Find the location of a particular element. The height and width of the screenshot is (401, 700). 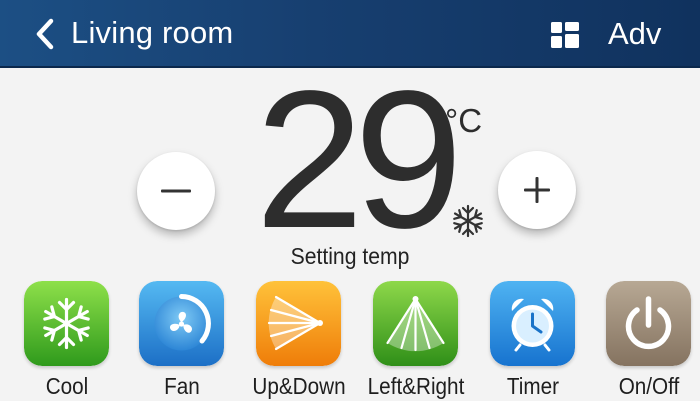

left-right-swing-button is located at coordinates (415, 323).